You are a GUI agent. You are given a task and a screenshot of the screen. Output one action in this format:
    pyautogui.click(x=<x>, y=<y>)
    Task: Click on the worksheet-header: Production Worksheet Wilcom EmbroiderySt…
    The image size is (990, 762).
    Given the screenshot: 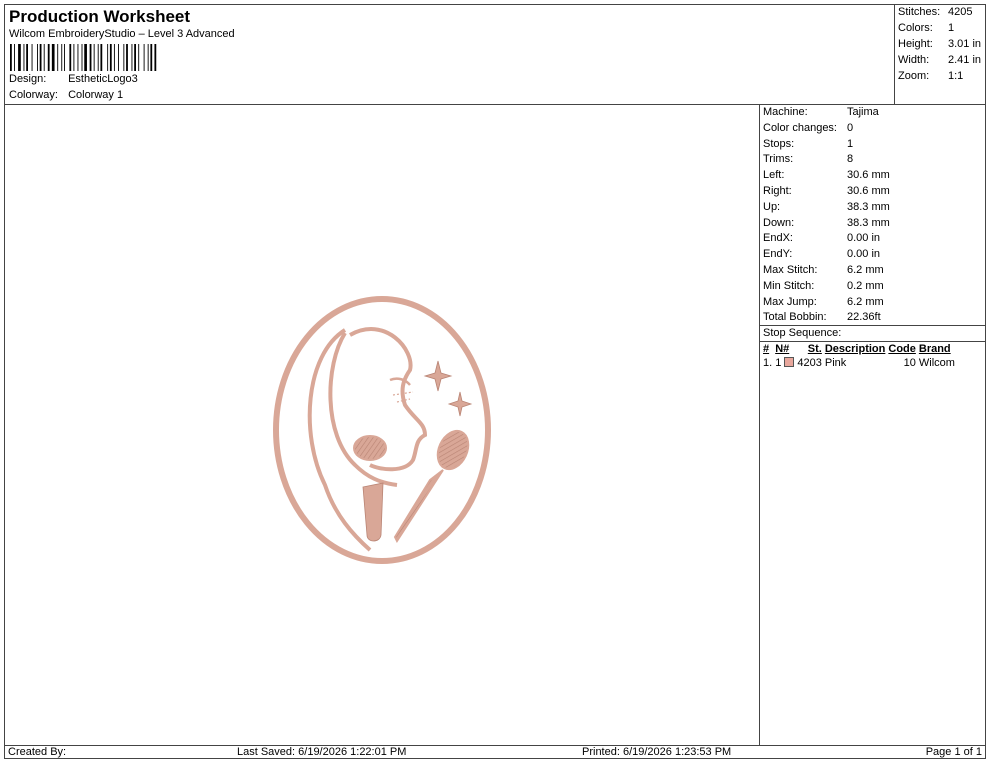 What is the action you would take?
    pyautogui.click(x=450, y=55)
    